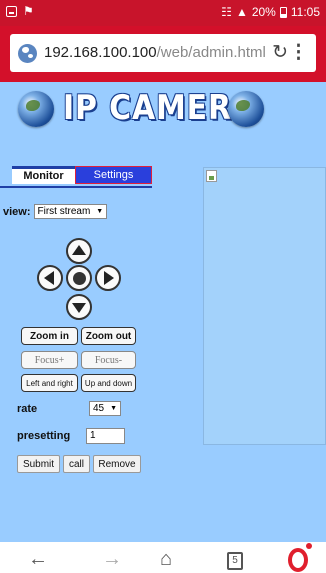  Describe the element at coordinates (211, 52) in the screenshot. I see `url-path: /web/admin.html` at that location.